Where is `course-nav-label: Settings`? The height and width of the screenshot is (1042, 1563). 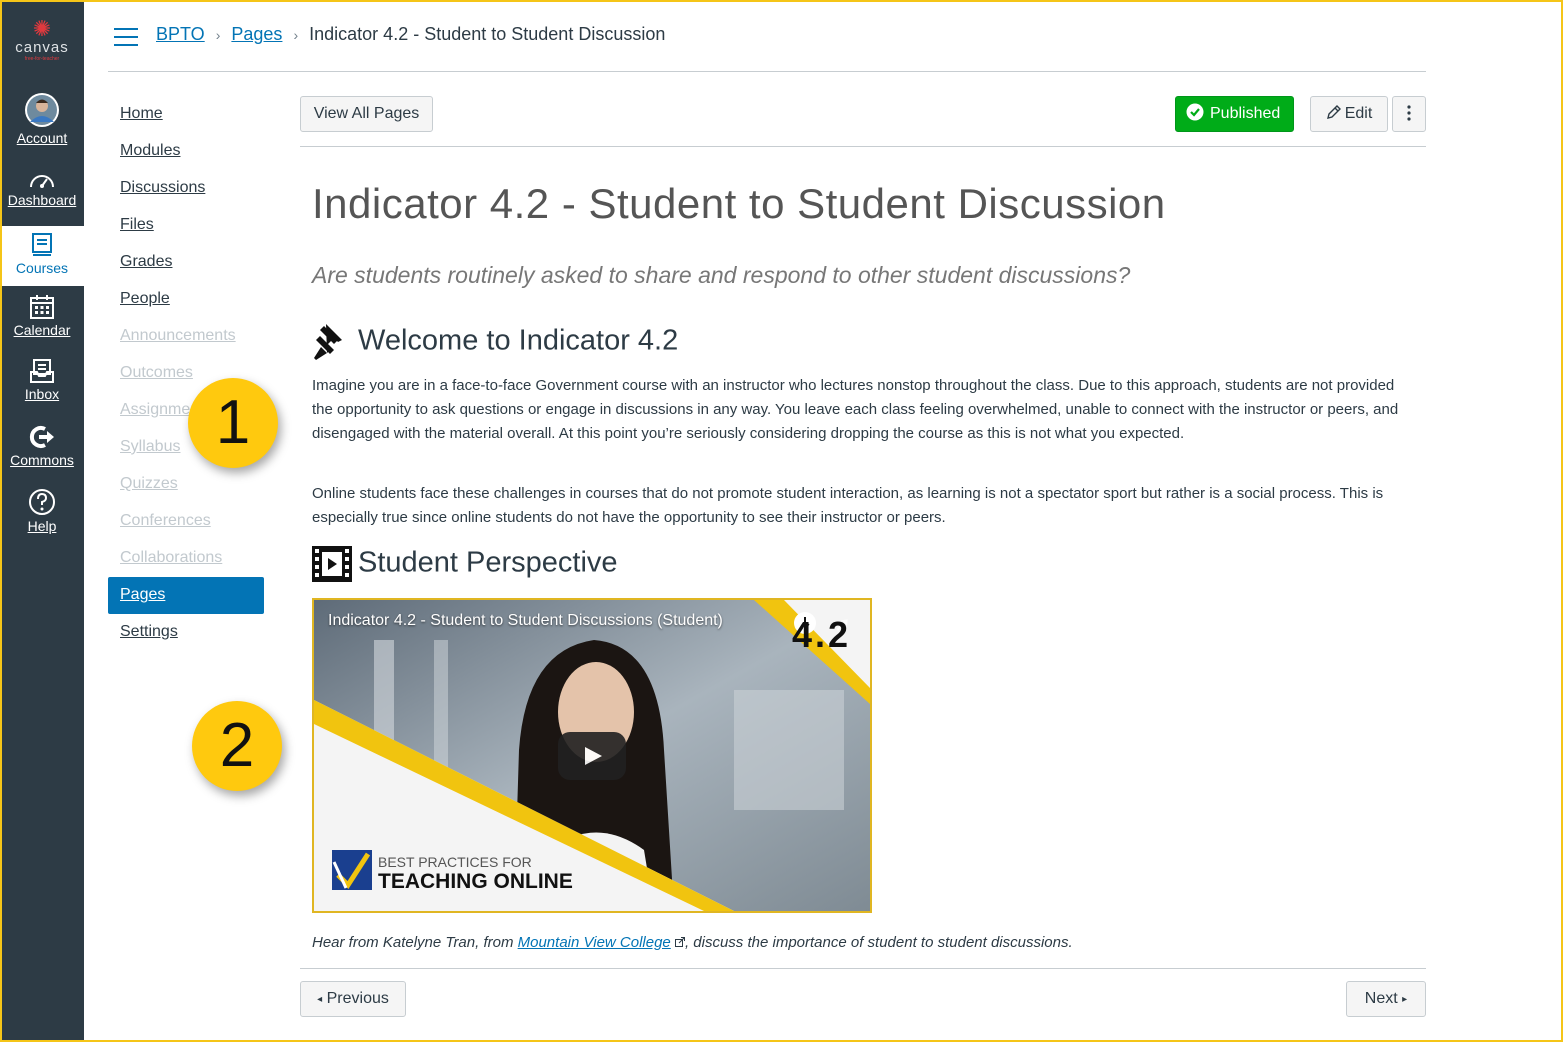 course-nav-label: Settings is located at coordinates (149, 631).